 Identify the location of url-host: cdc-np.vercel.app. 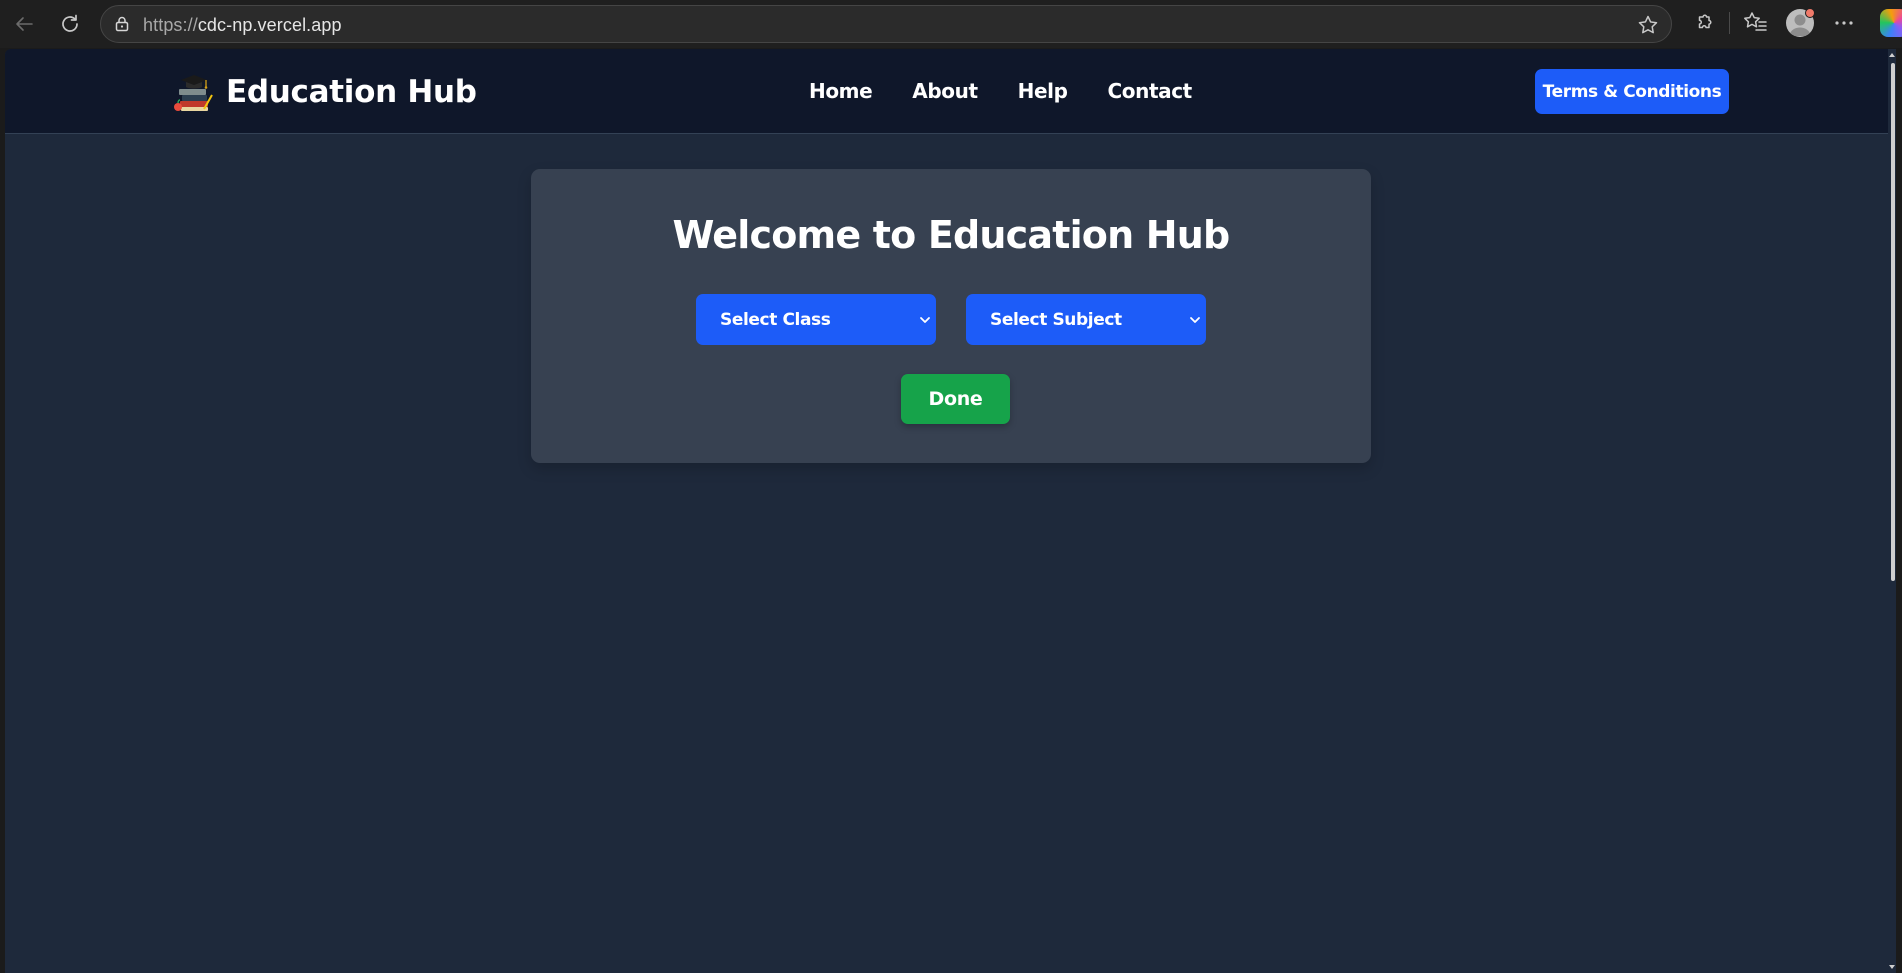
(269, 25).